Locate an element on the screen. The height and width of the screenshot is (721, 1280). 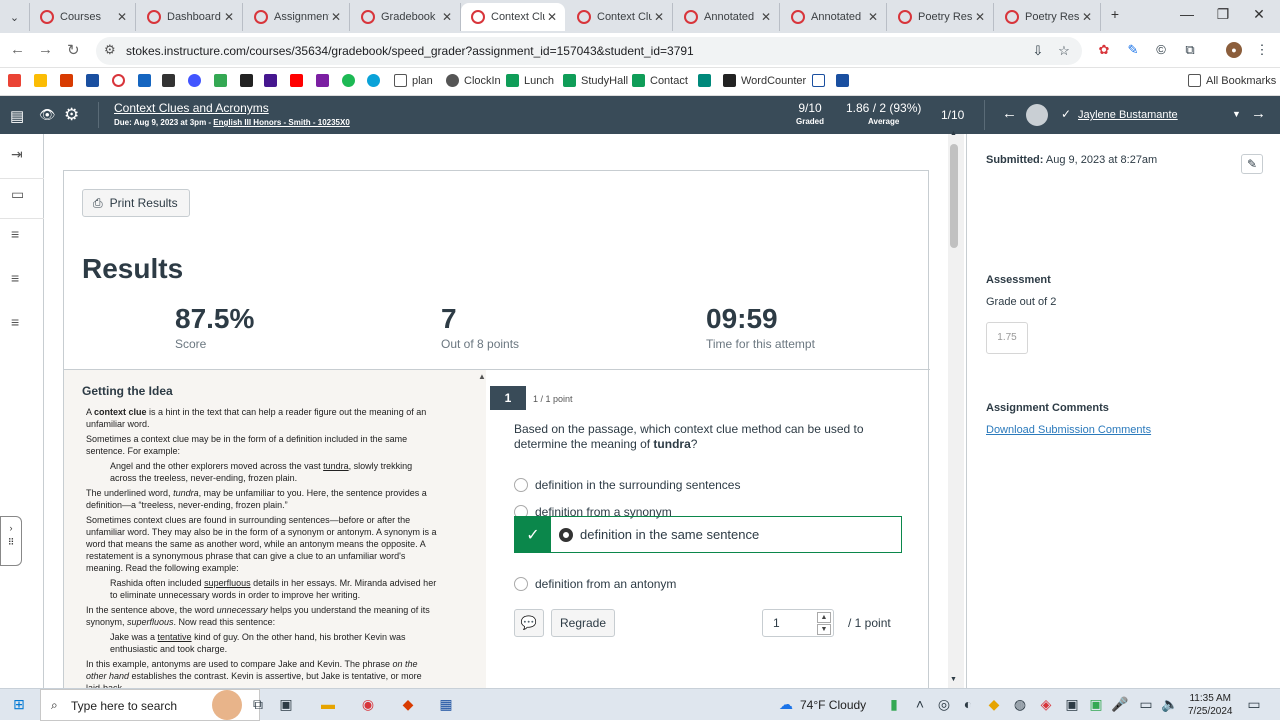
new-tab-button: + is located at coordinates (1115, 14).